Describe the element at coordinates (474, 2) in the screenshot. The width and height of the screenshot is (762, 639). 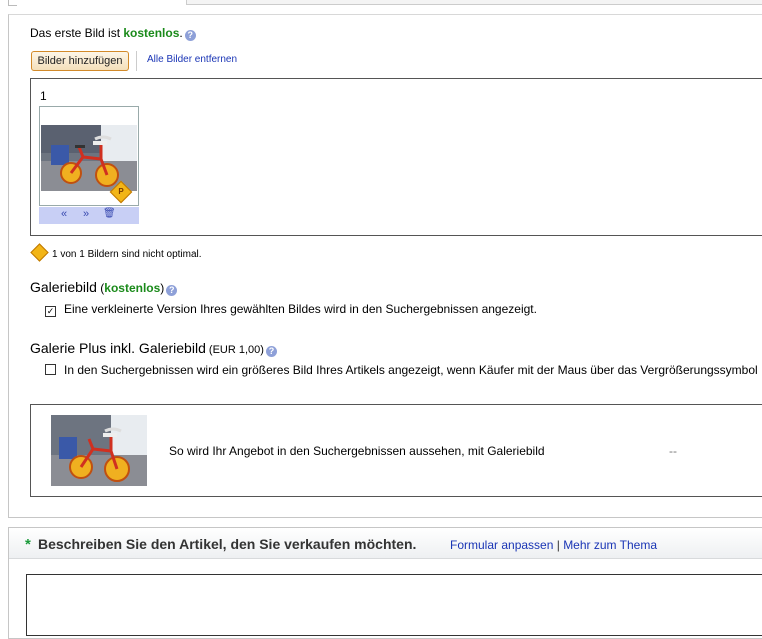
I see `tab-edge-right` at that location.